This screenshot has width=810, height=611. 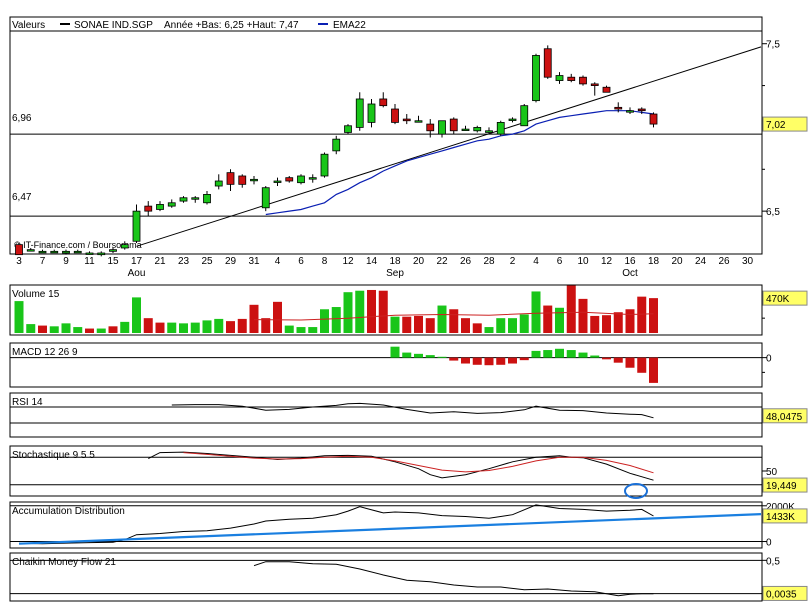 I want to click on rsi-panel: RSI 14 48,0475, so click(x=408, y=415).